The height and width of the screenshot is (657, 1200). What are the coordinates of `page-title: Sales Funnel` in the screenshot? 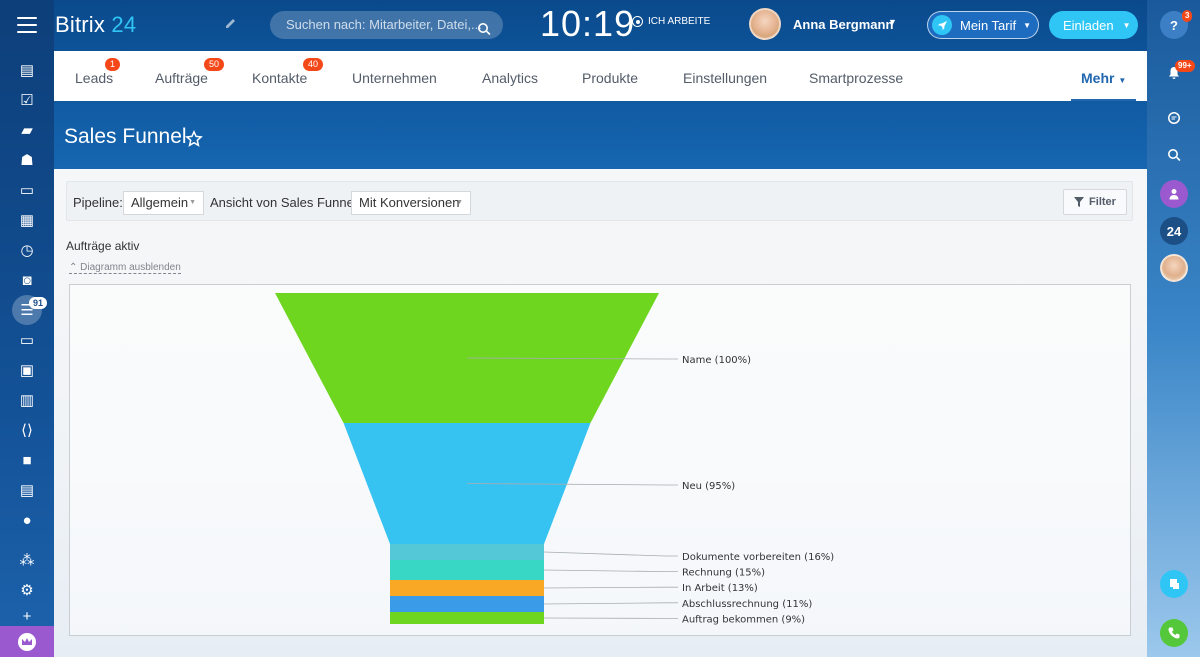 It's located at (125, 136).